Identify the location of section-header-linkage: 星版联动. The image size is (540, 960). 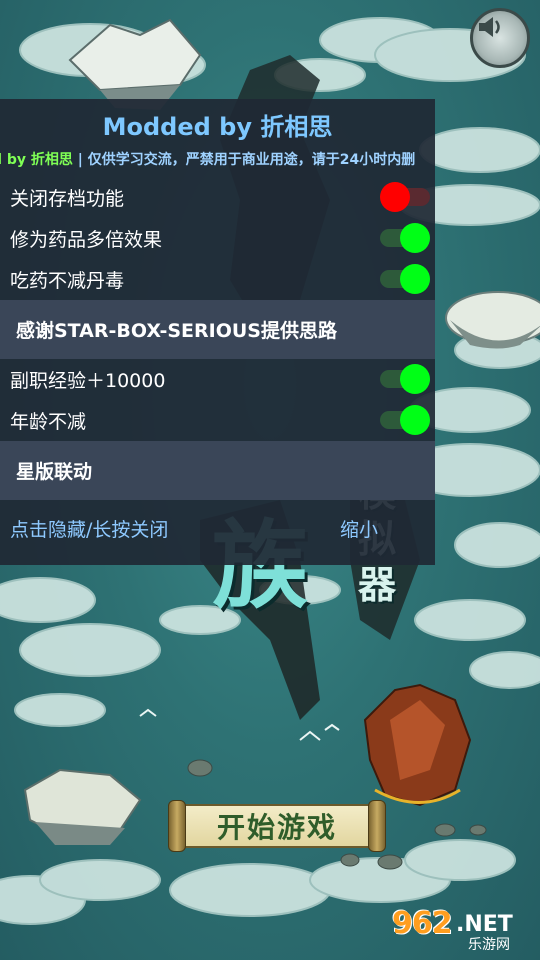
(217, 470).